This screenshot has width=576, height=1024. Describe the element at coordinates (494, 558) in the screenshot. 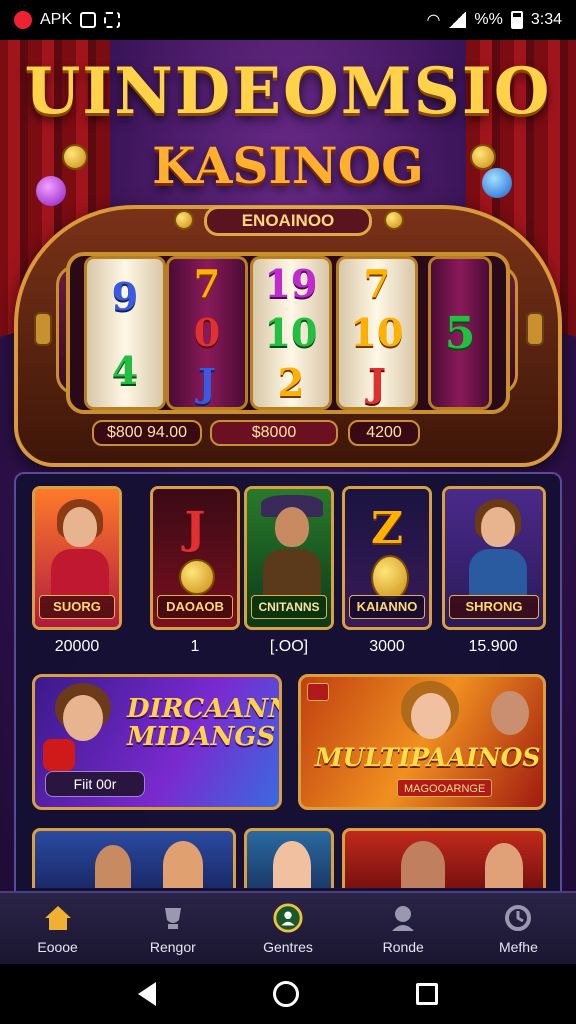

I see `game-tile: SHRONG` at that location.